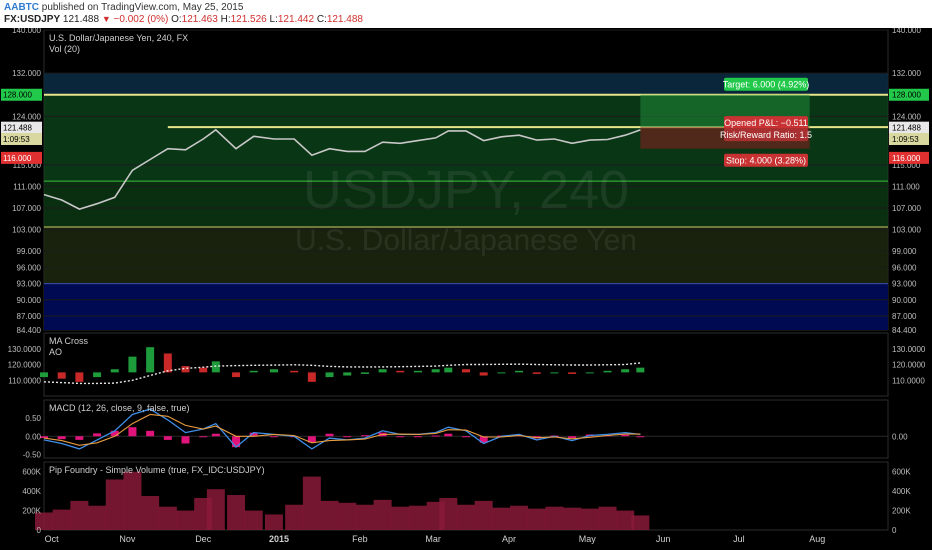  I want to click on y-tick-left: 140.000, so click(26, 31).